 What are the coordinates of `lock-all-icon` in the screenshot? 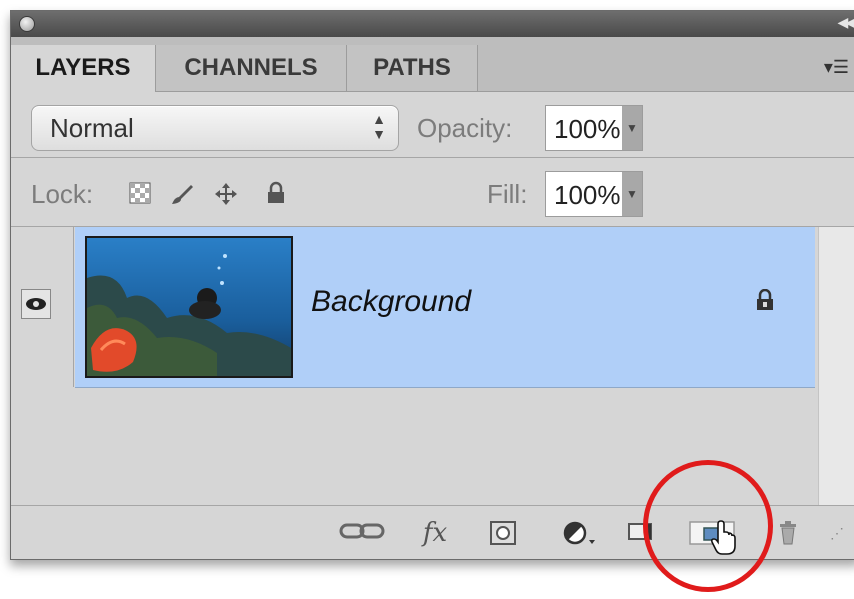 It's located at (276, 194).